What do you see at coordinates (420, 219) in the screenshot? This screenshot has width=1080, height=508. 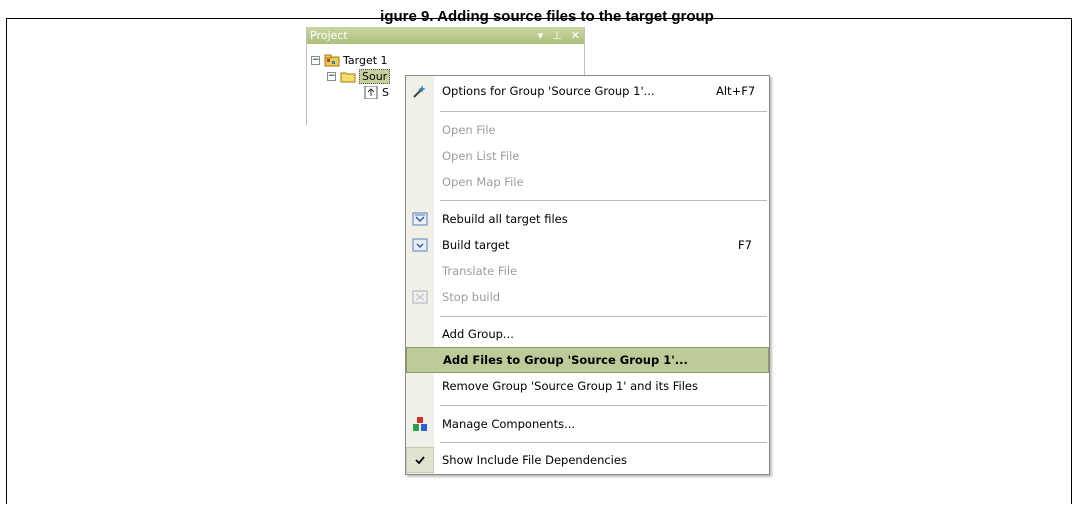 I see `rebuild-icon` at bounding box center [420, 219].